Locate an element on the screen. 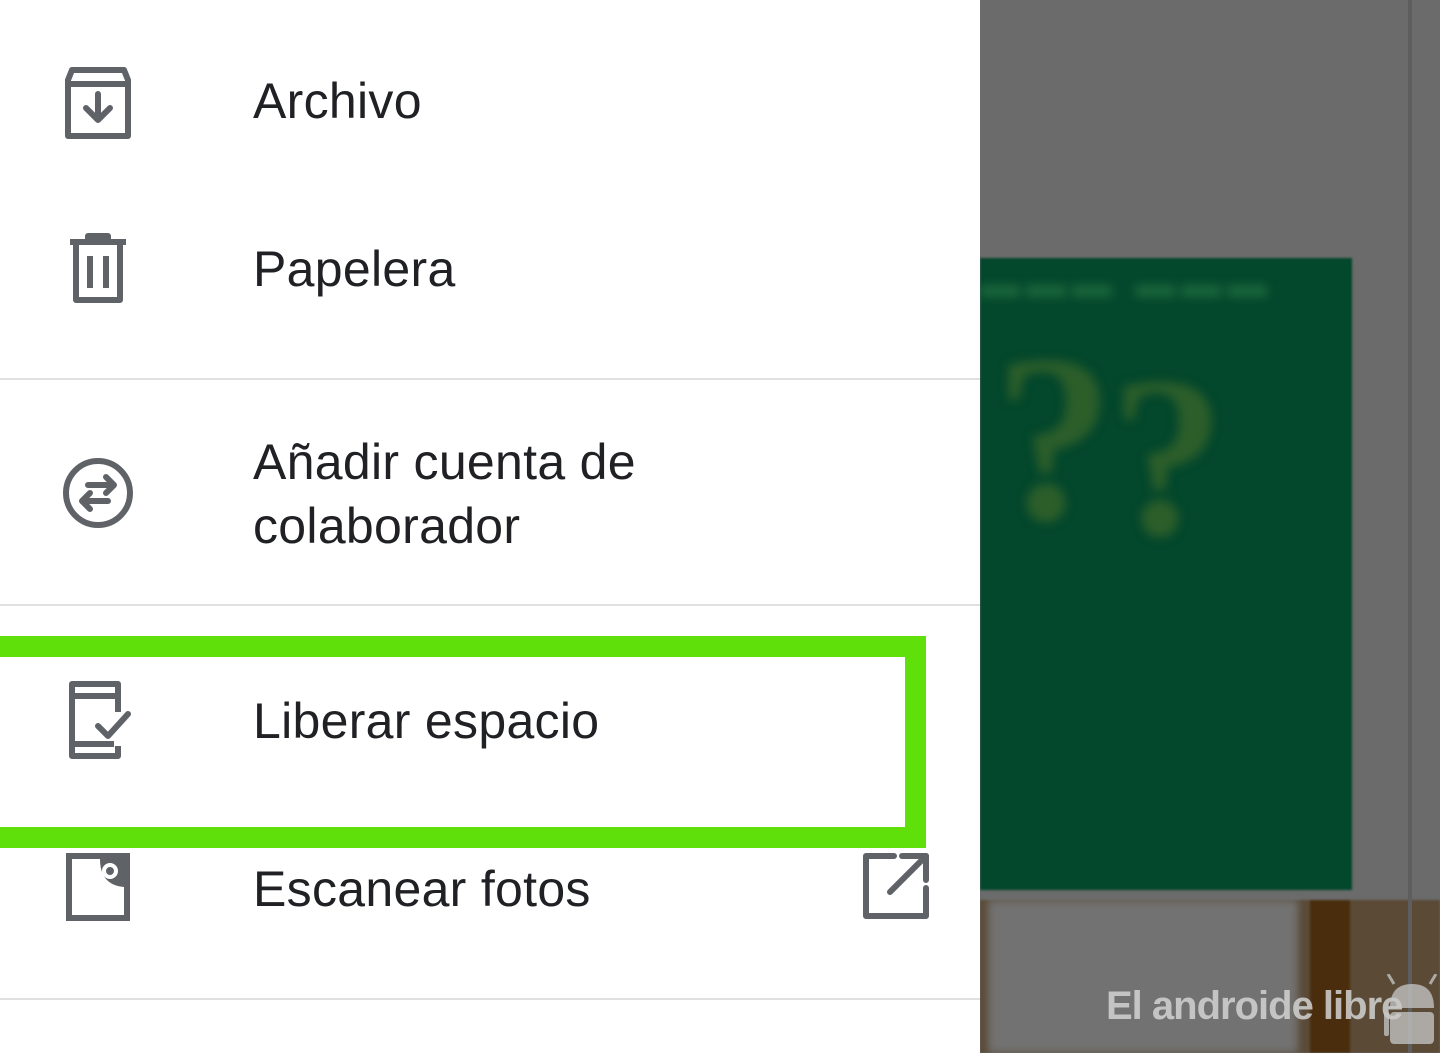 Image resolution: width=1440 pixels, height=1053 pixels. drawer-item-trash: Papelera is located at coordinates (490, 269).